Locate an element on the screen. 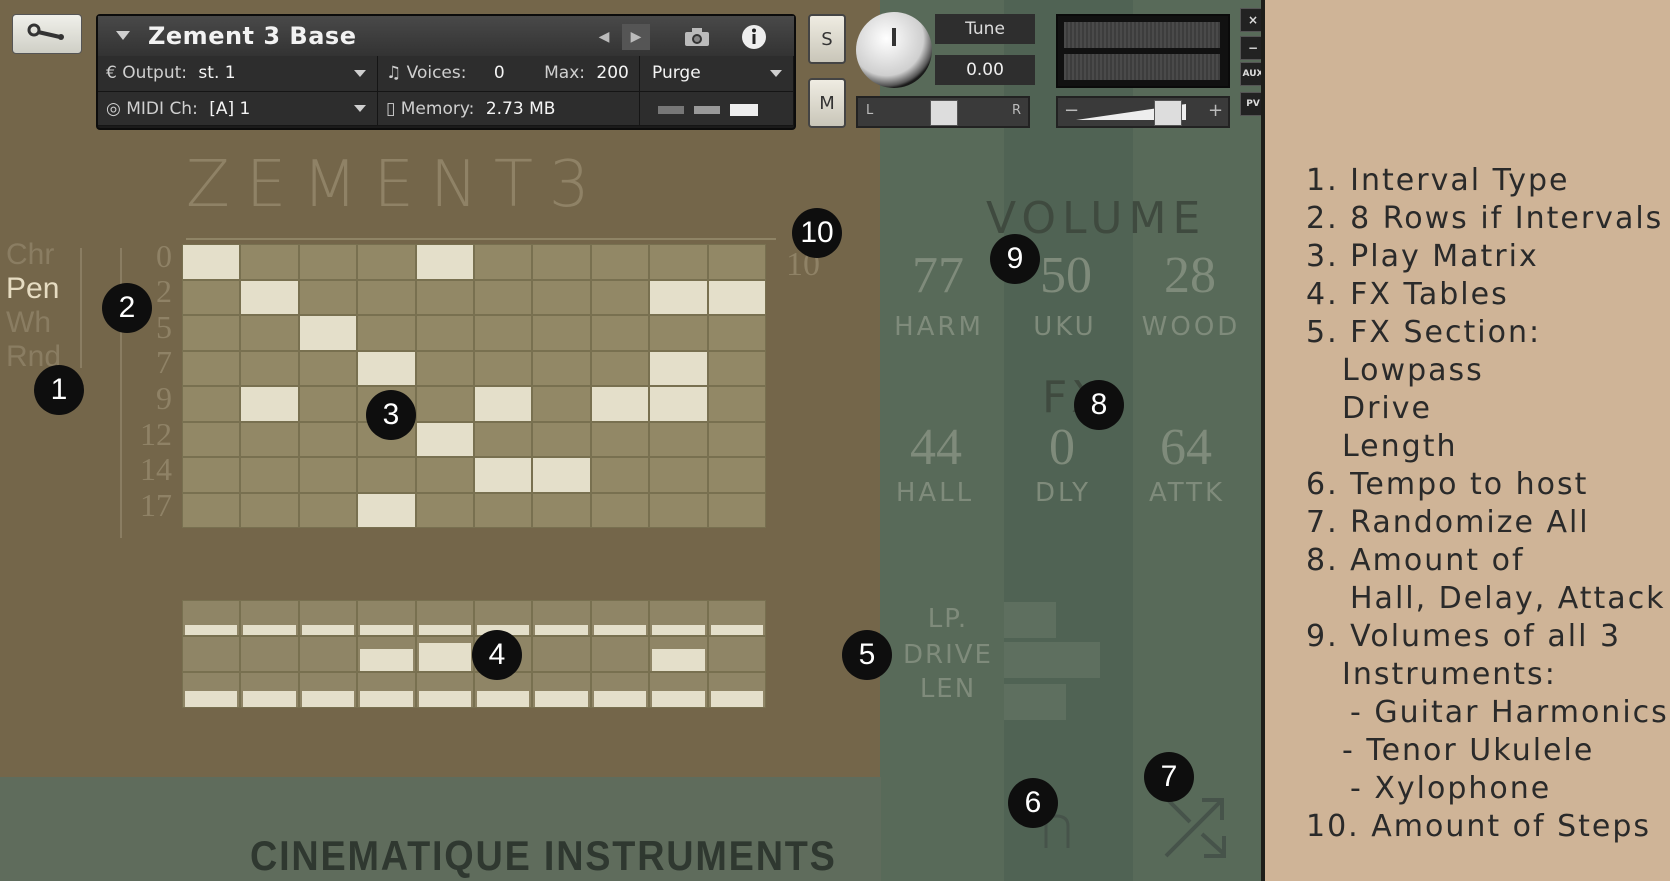 The image size is (1670, 881). purge-menu: Purge is located at coordinates (717, 74).